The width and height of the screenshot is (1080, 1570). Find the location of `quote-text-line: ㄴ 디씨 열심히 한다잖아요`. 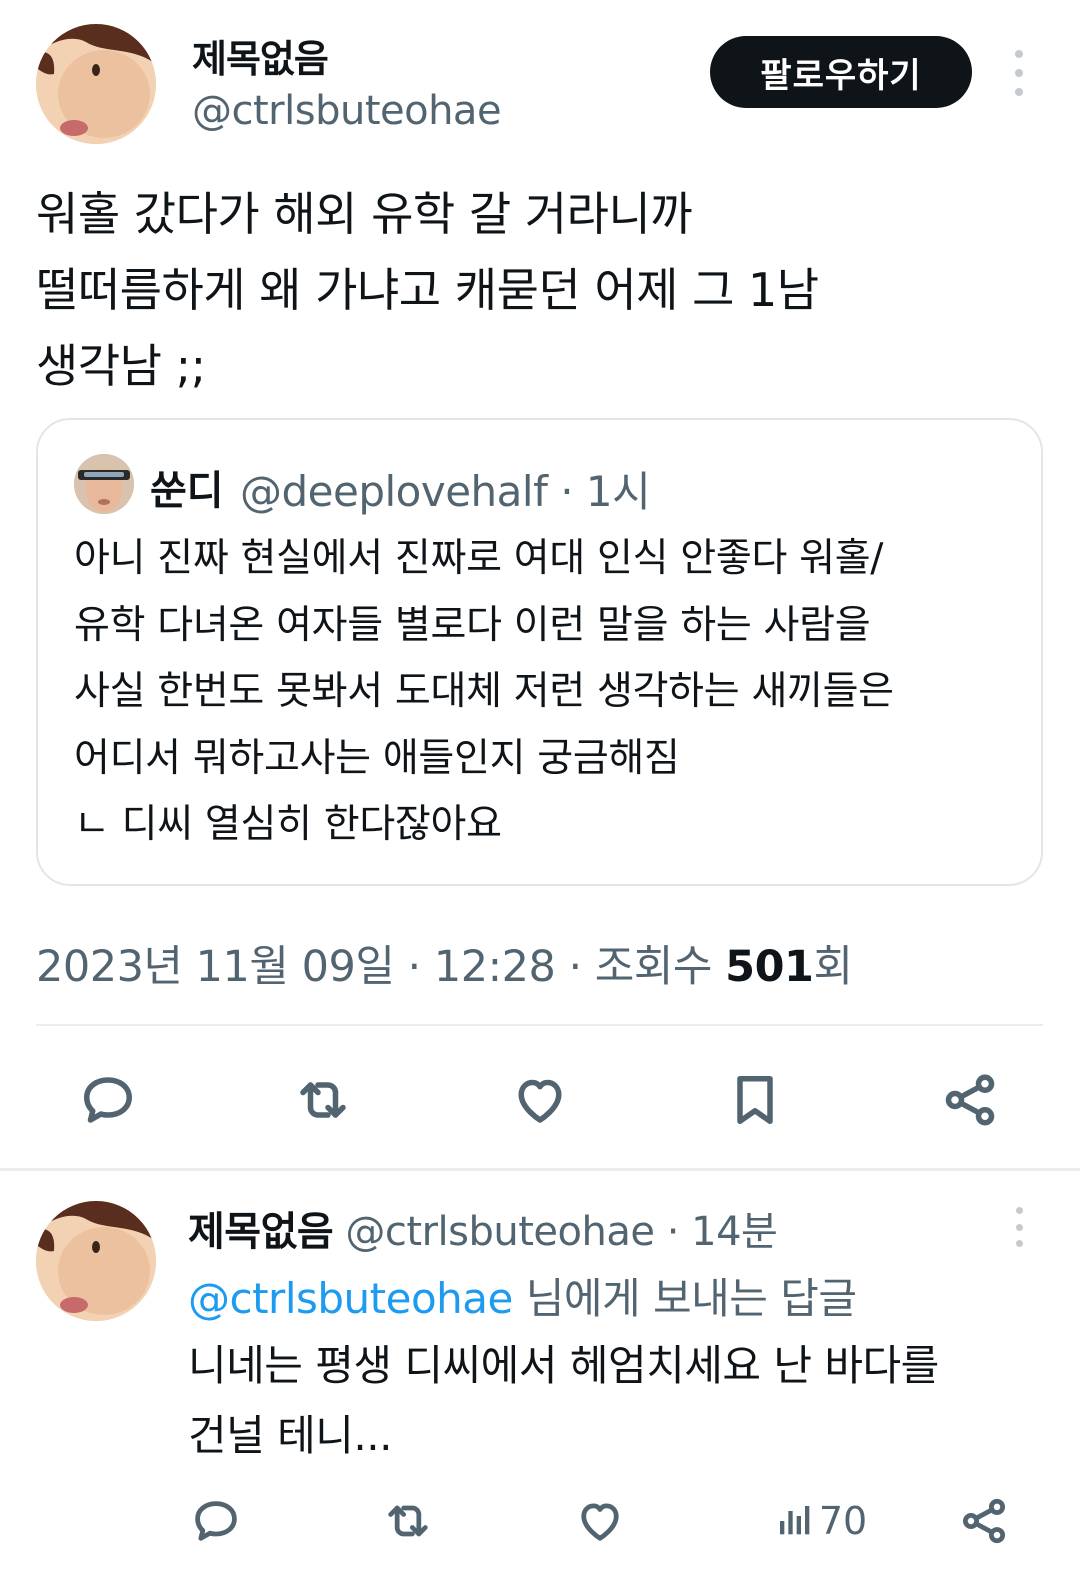

quote-text-line: ㄴ 디씨 열심히 한다잖아요 is located at coordinates (288, 824).